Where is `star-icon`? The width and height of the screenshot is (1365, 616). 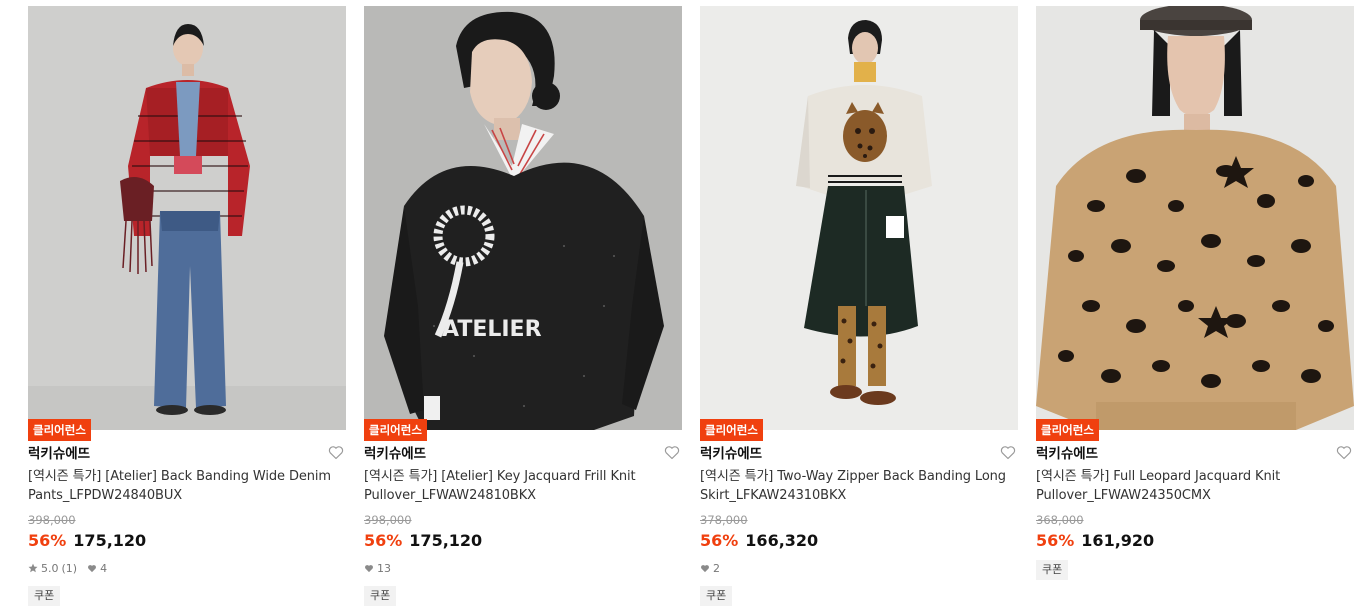 star-icon is located at coordinates (33, 568).